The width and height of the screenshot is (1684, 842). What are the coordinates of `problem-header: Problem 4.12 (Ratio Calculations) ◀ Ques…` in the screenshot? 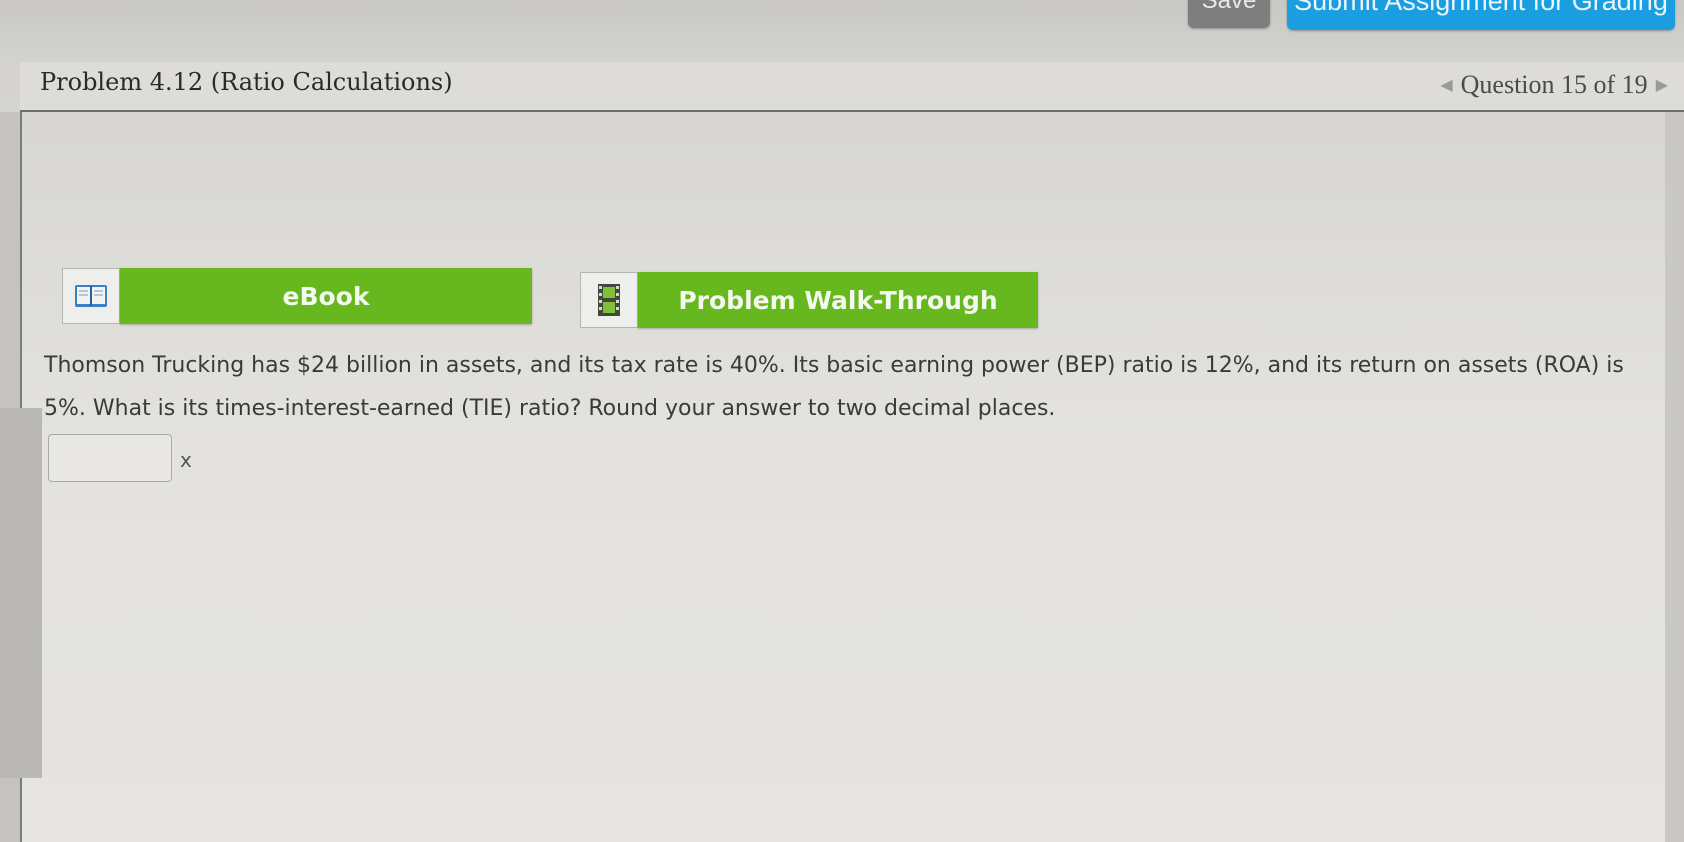 It's located at (852, 87).